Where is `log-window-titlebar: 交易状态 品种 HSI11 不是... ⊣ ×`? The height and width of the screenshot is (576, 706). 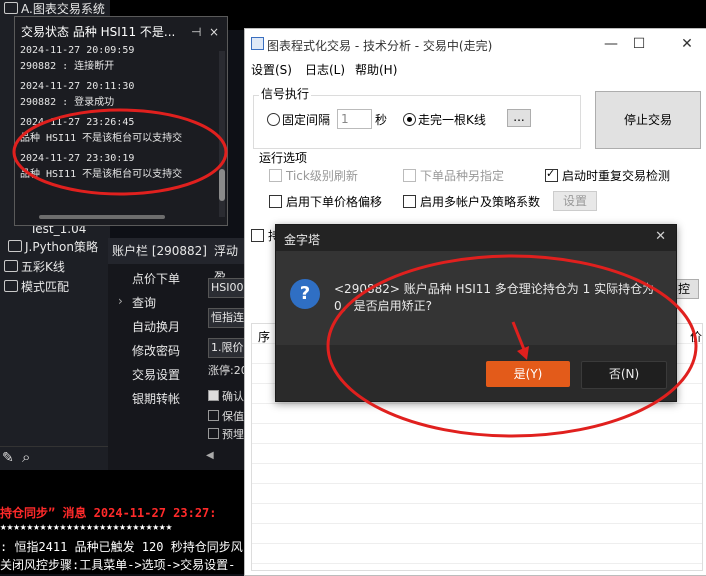 log-window-titlebar: 交易状态 品种 HSI11 不是... ⊣ × is located at coordinates (121, 32).